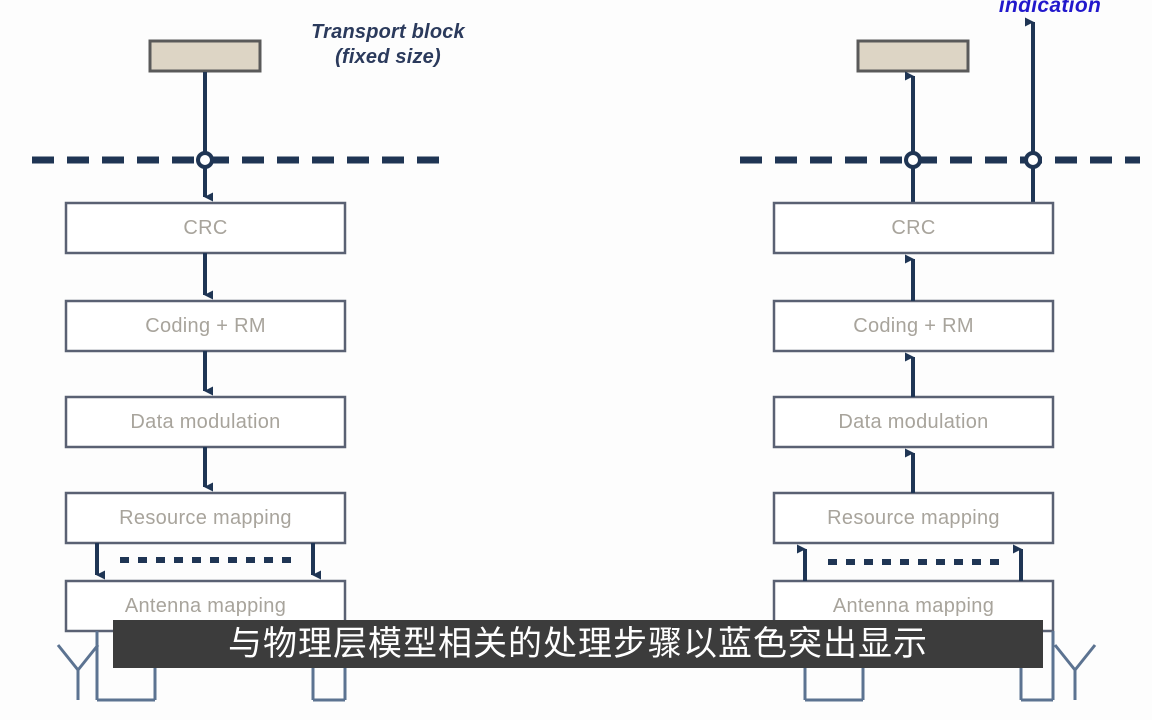 The height and width of the screenshot is (720, 1152). I want to click on box-resource-mapping-rx, so click(913, 518).